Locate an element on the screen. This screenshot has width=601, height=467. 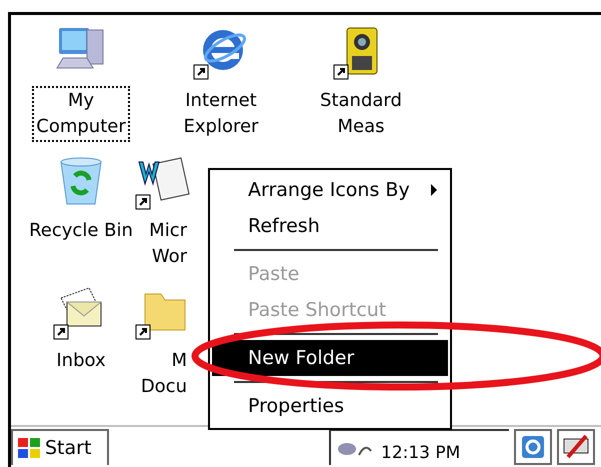
pen-button is located at coordinates (576, 447).